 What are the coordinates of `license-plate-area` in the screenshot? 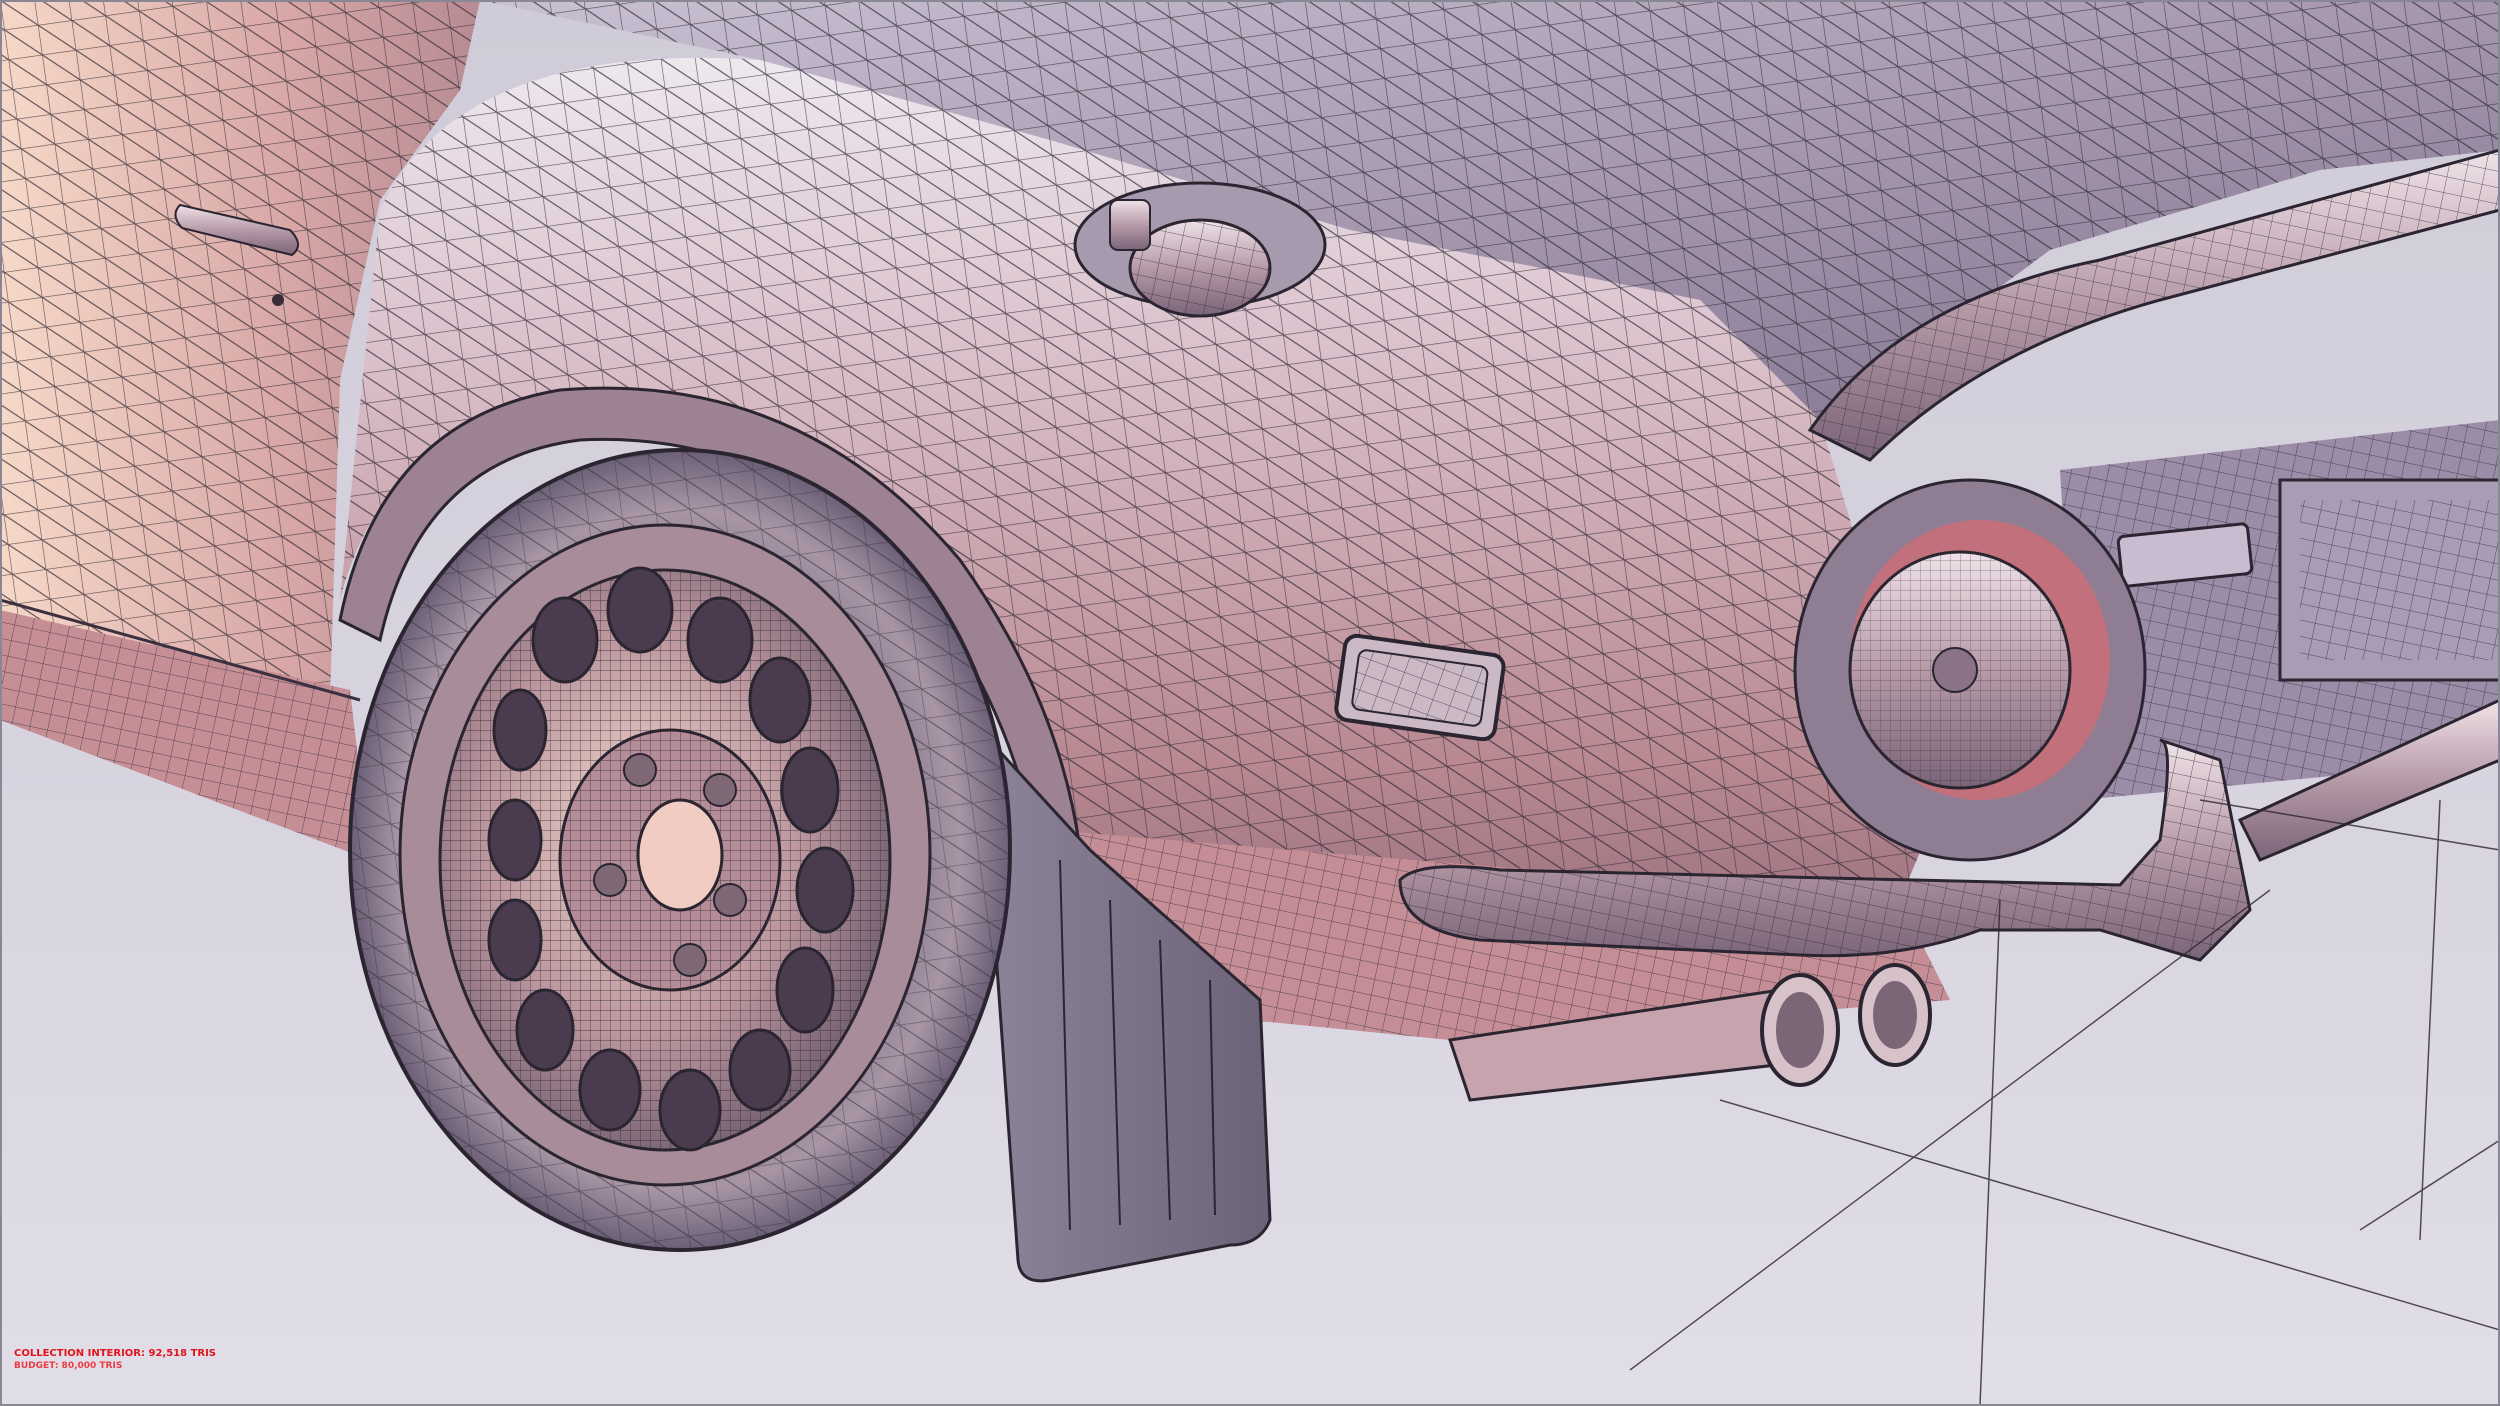 It's located at (2389, 580).